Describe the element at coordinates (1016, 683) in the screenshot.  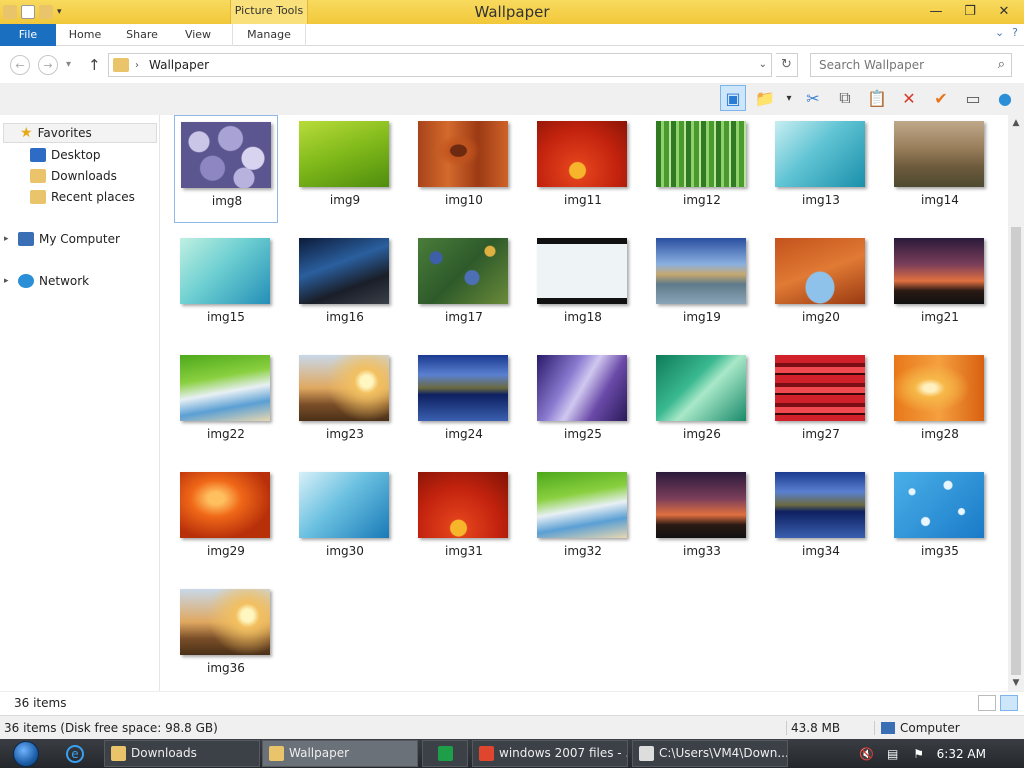
I see `scroll-down-icon: ▼` at that location.